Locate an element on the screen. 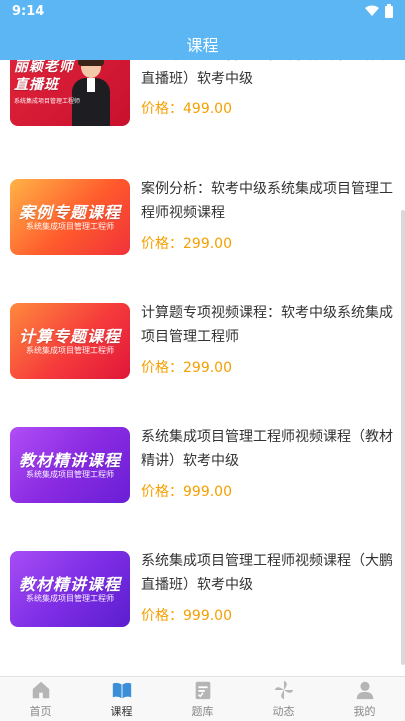 The width and height of the screenshot is (405, 721). tab-label: 题库 is located at coordinates (202, 711).